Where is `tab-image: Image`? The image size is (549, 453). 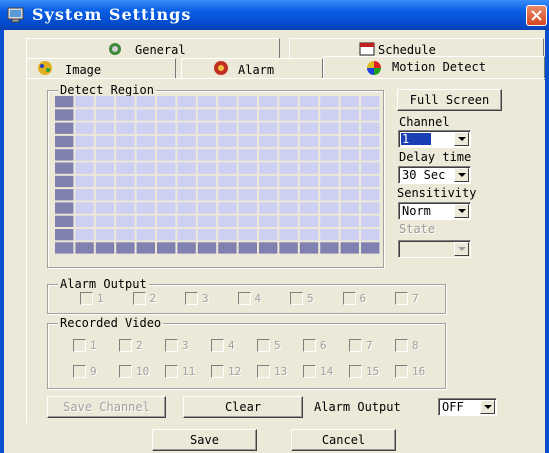
tab-image: Image is located at coordinates (101, 68).